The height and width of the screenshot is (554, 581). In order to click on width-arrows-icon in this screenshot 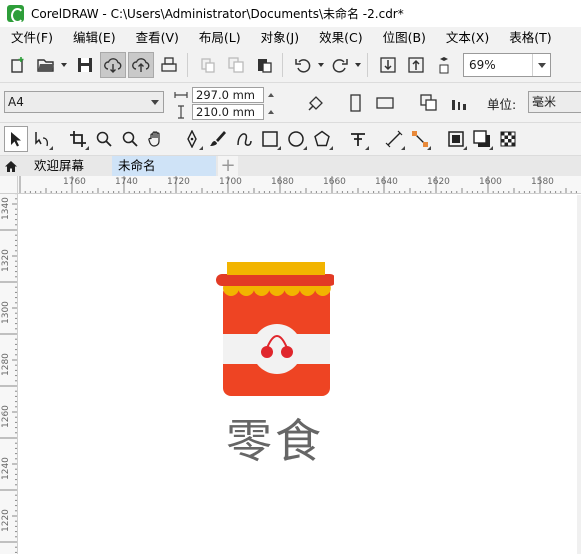, I will do `click(181, 95)`.